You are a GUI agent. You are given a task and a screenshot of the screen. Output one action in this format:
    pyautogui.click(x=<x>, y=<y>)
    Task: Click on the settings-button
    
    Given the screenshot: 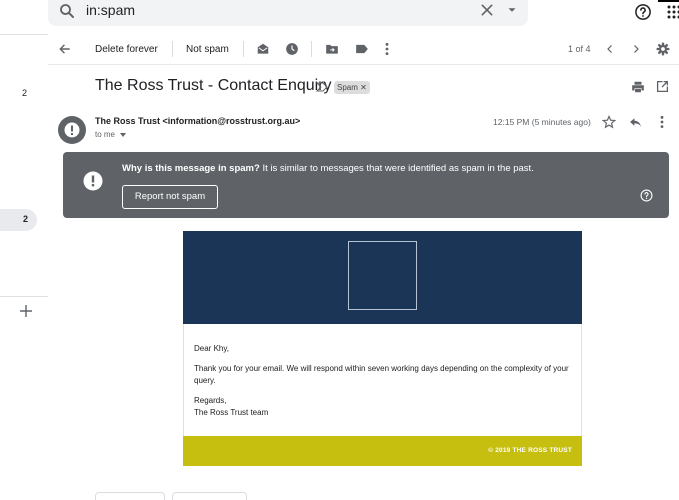 What is the action you would take?
    pyautogui.click(x=663, y=49)
    